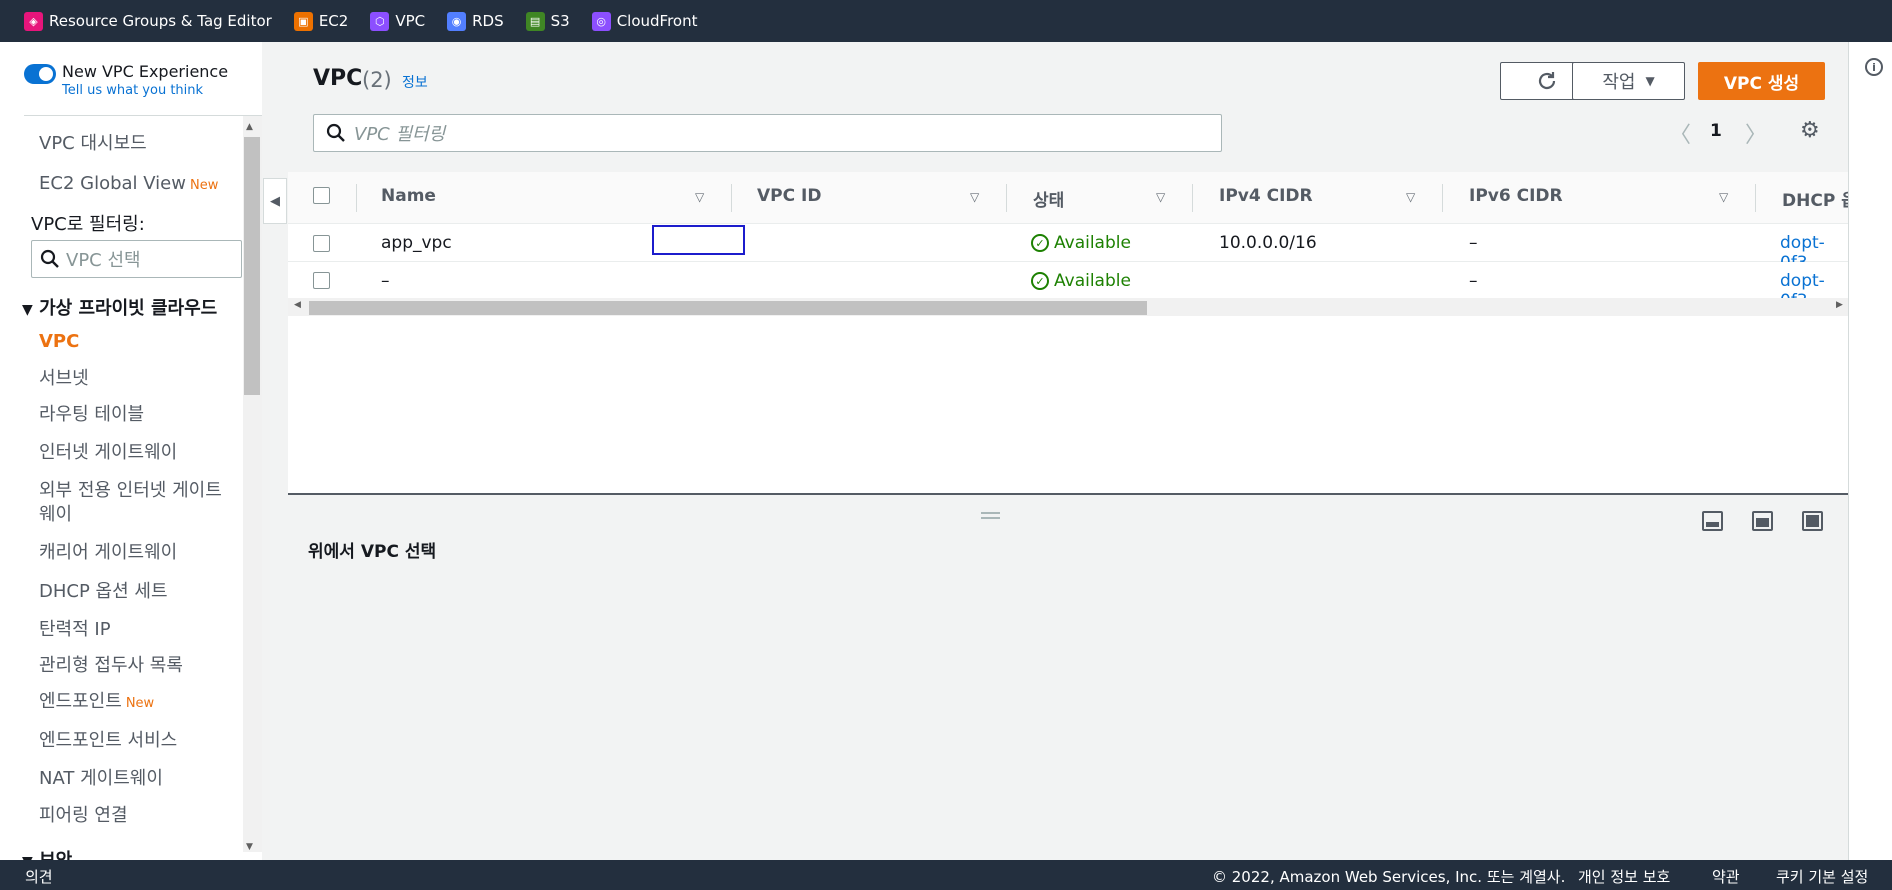 The image size is (1892, 890). Describe the element at coordinates (1726, 876) in the screenshot. I see `terms-link: 약관` at that location.